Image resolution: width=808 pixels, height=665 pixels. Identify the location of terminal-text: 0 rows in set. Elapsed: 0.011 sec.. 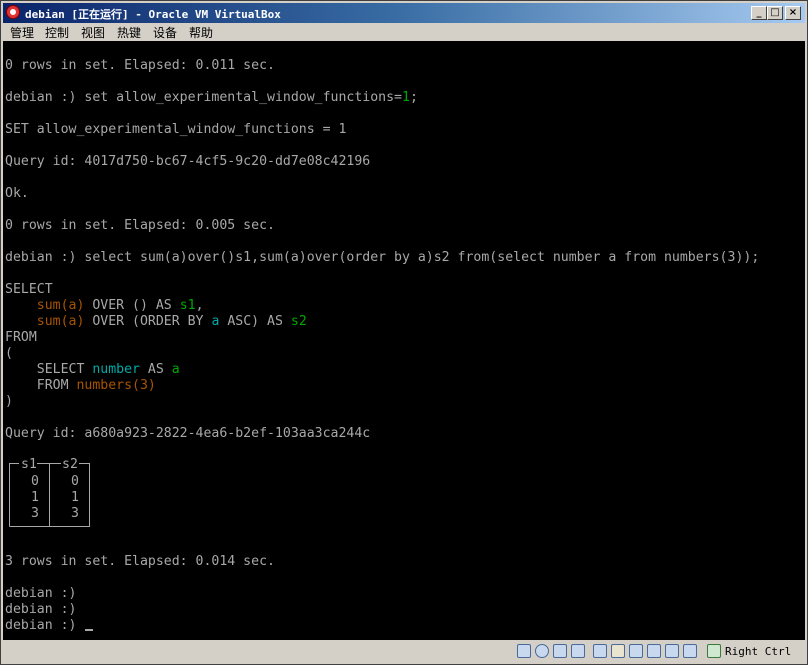
(140, 65).